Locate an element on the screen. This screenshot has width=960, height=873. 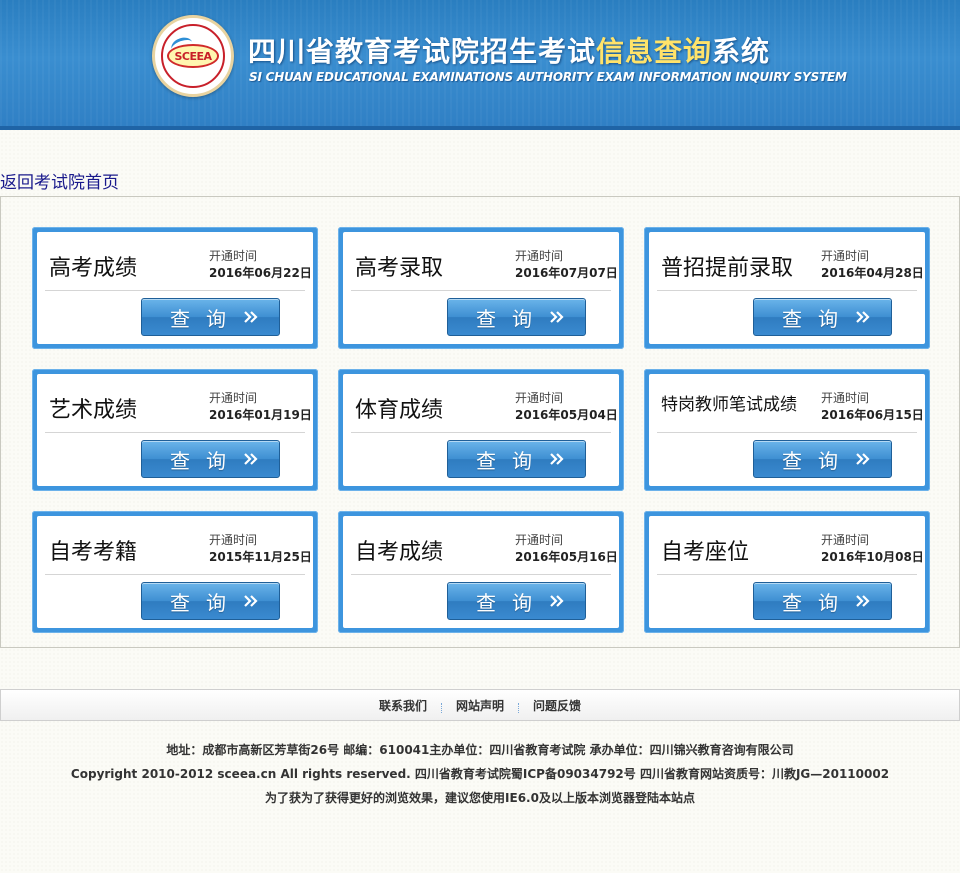
logo-oval: SCEEA is located at coordinates (193, 56).